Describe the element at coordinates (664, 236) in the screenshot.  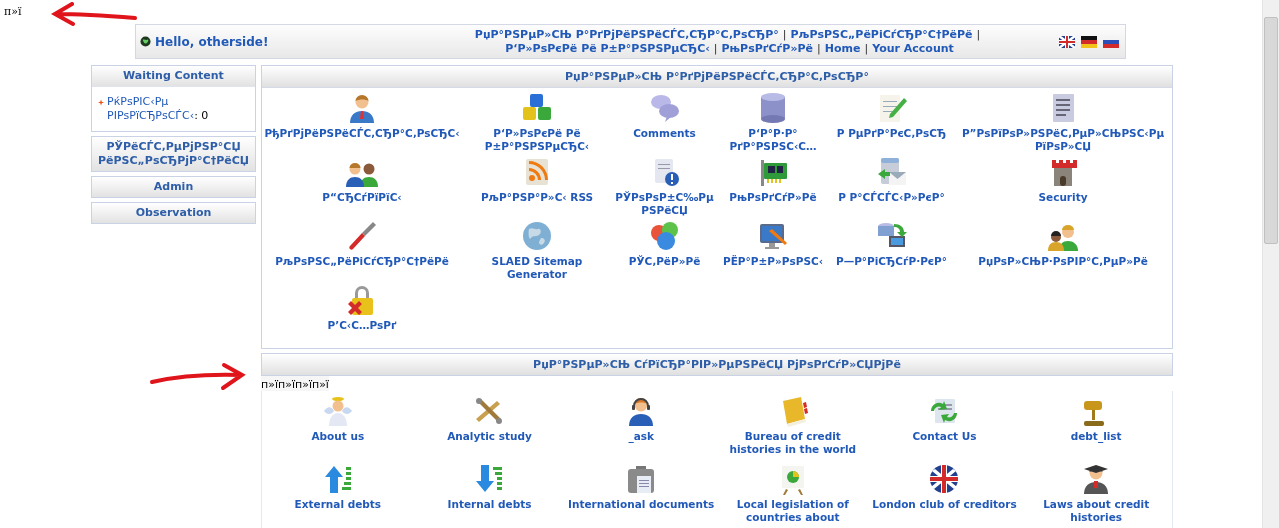
I see `colored-circles-icon` at that location.